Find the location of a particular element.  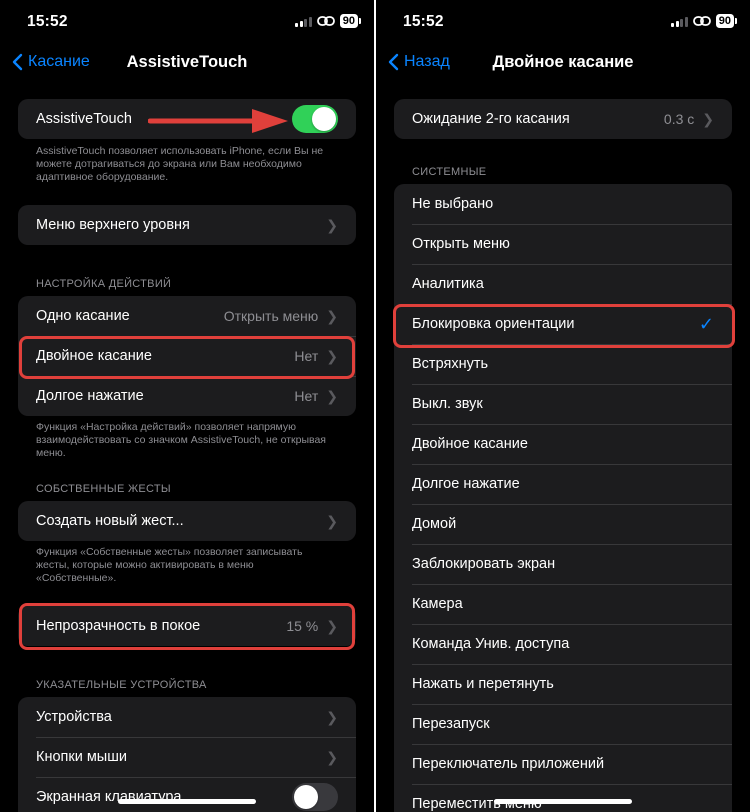

top-menu-label: Меню верхнего уровня is located at coordinates (113, 225).